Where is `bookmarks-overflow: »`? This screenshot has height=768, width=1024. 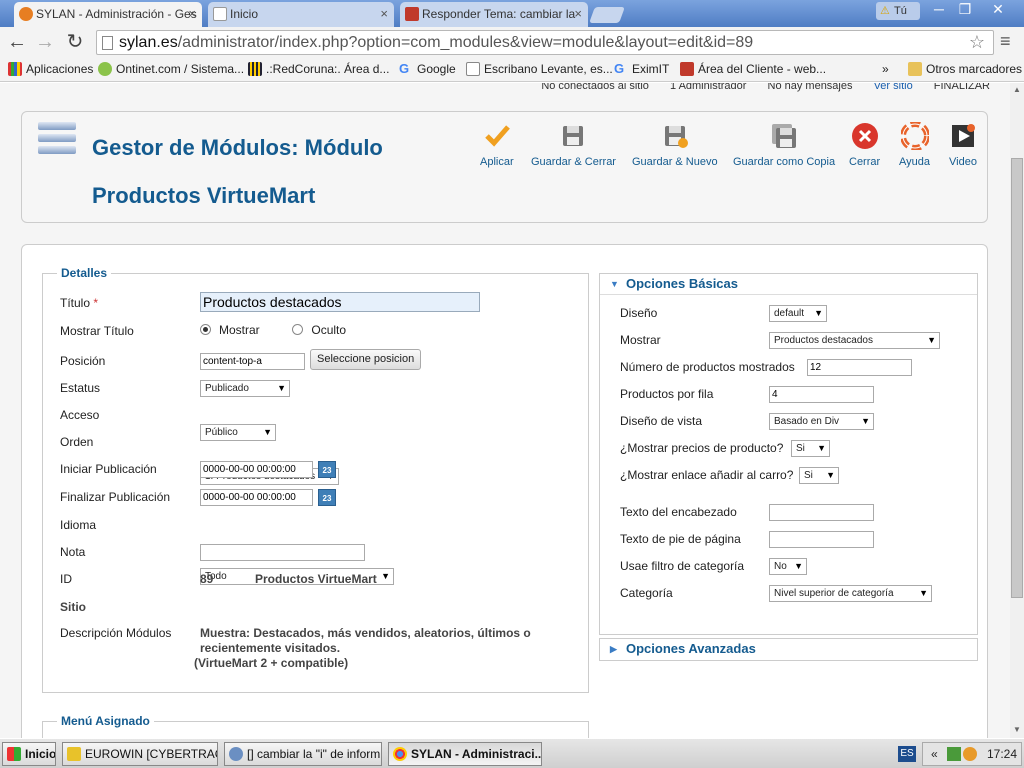 bookmarks-overflow: » is located at coordinates (885, 69).